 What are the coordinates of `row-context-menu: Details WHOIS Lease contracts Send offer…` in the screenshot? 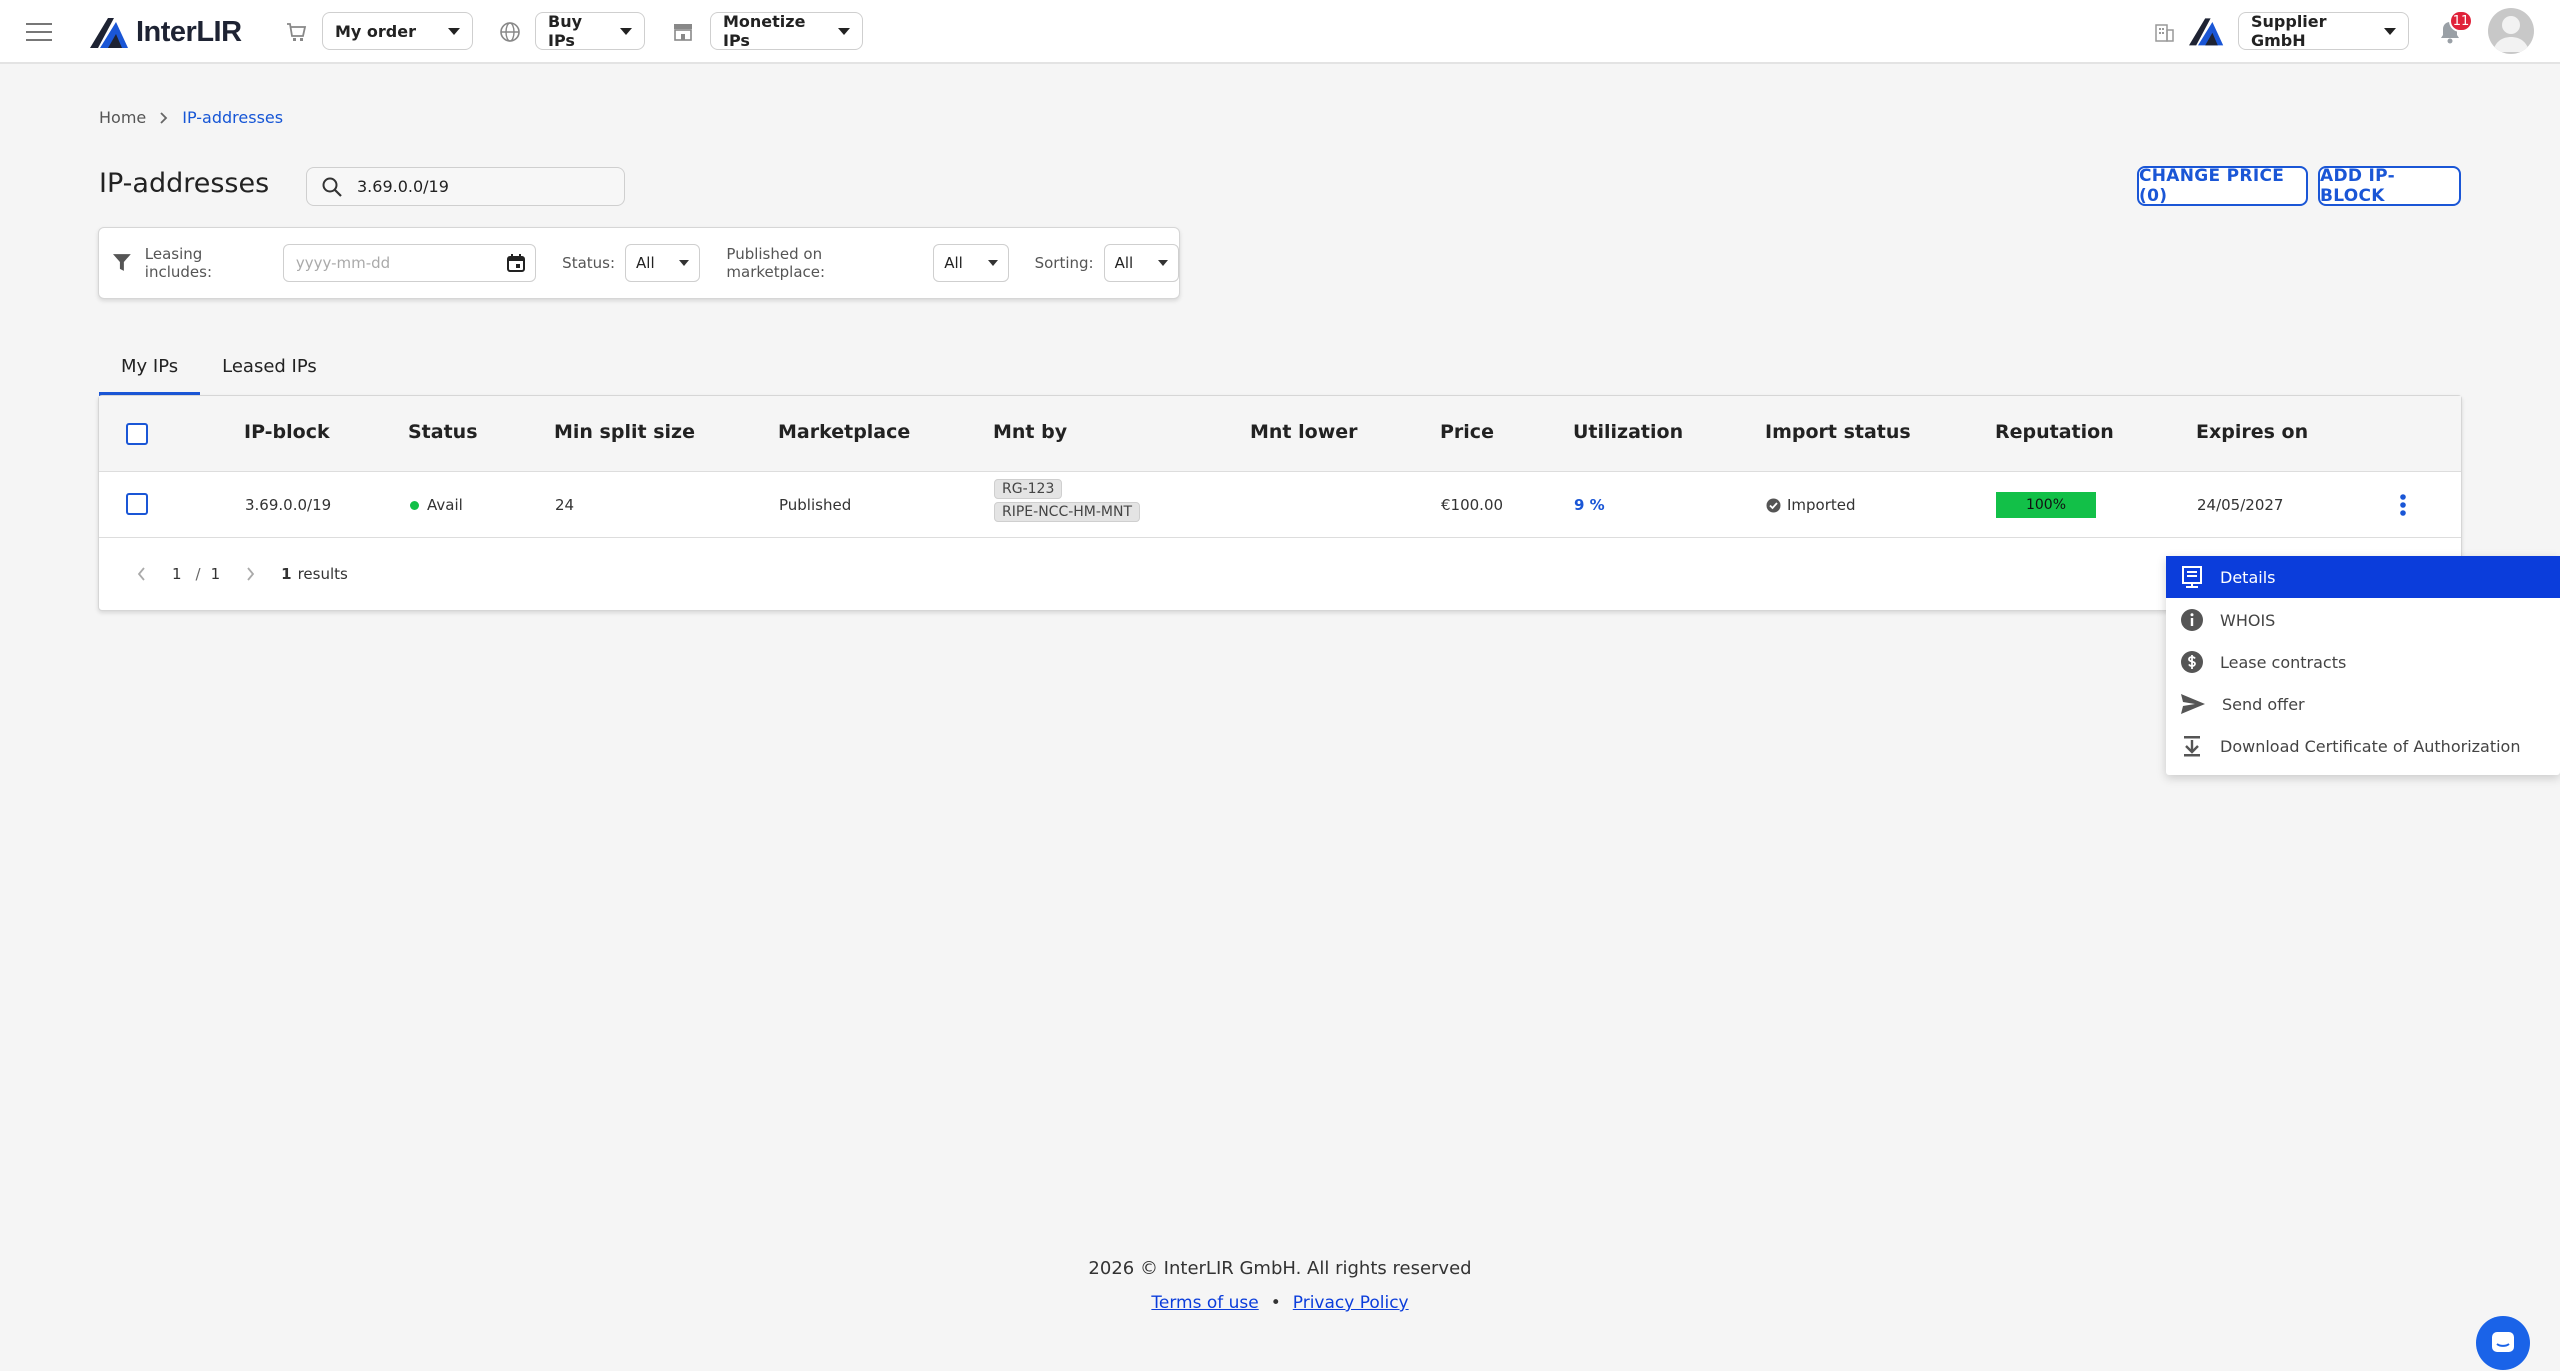 It's located at (2363, 665).